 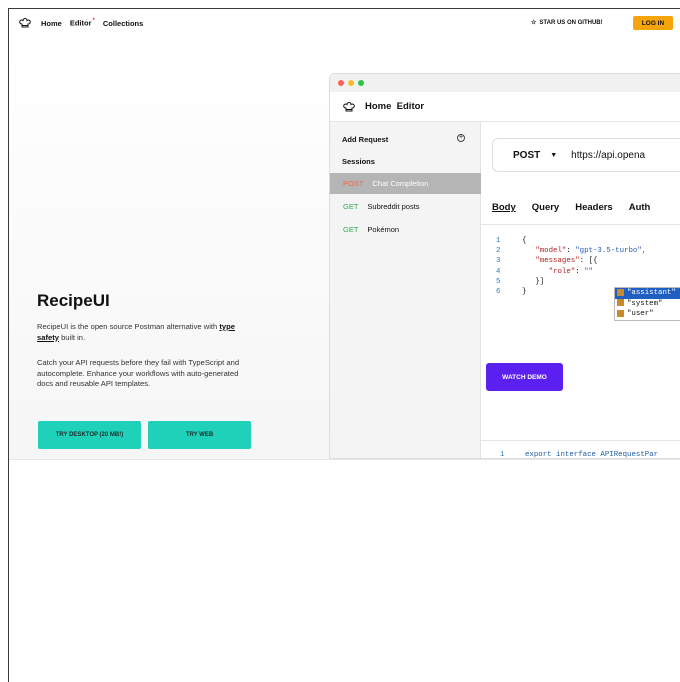 I want to click on autocomplete-option: "user", so click(x=647, y=314).